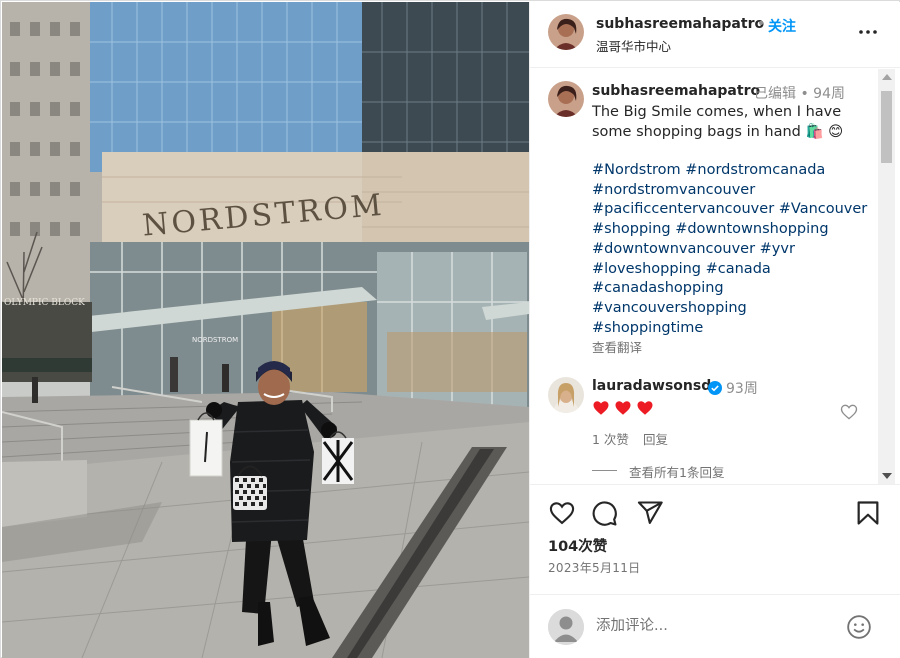  Describe the element at coordinates (886, 127) in the screenshot. I see `scrollbar-thumb` at that location.